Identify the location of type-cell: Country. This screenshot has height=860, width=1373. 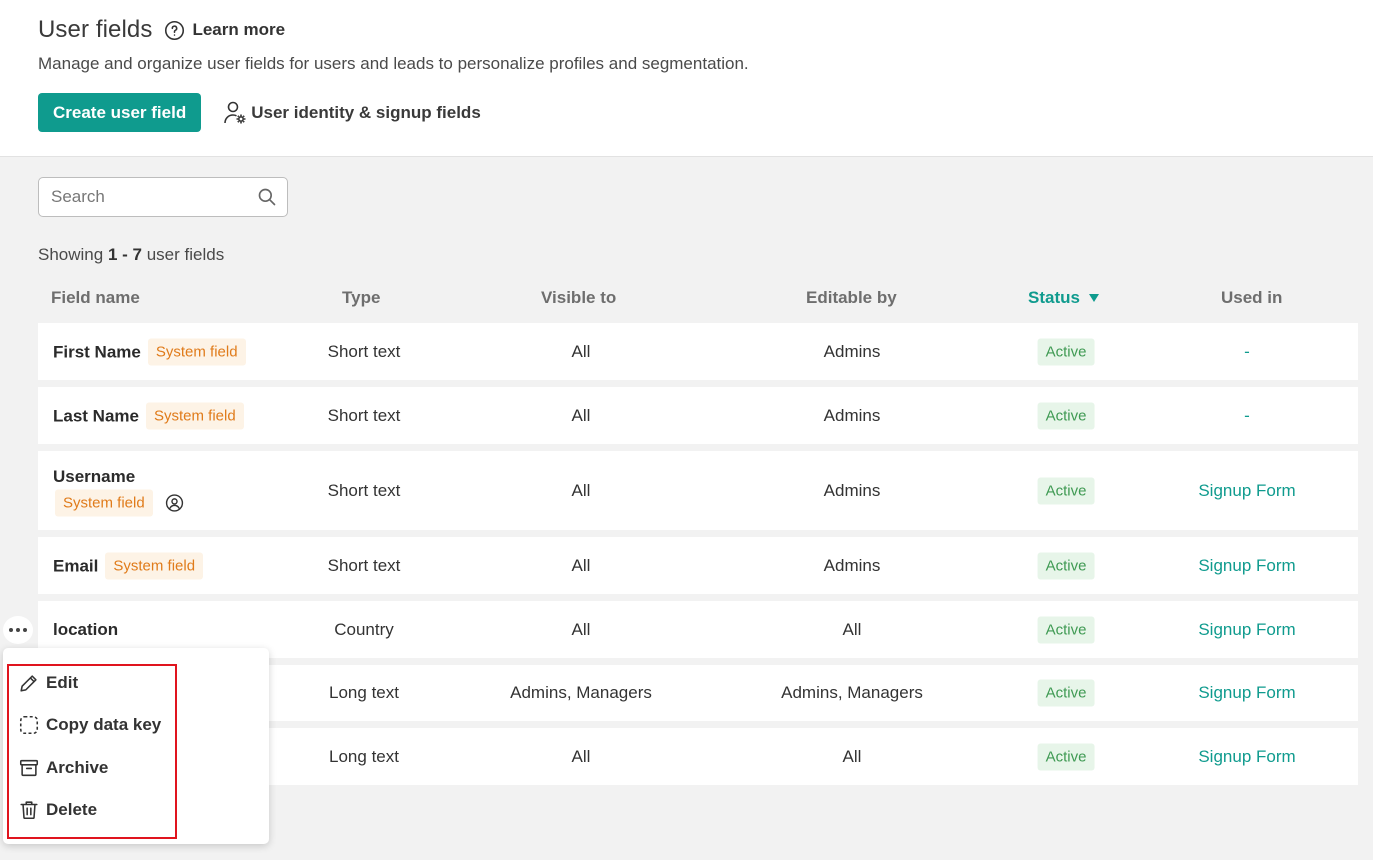
(364, 629).